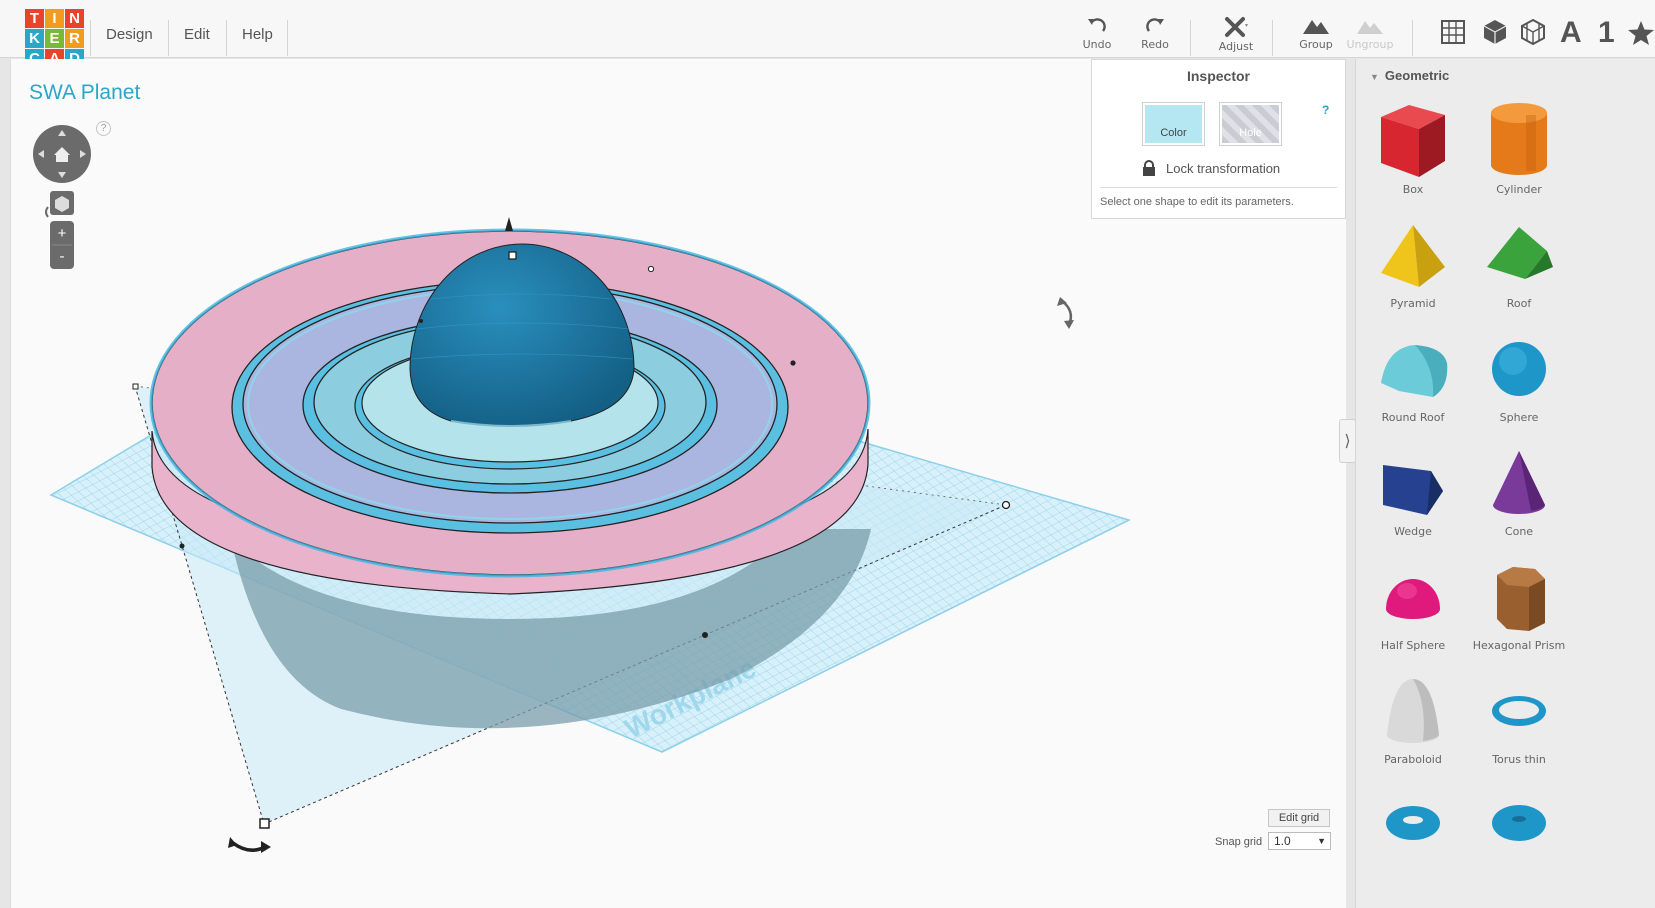 Image resolution: width=1655 pixels, height=908 pixels. What do you see at coordinates (1316, 44) in the screenshot?
I see `group-label: Group` at bounding box center [1316, 44].